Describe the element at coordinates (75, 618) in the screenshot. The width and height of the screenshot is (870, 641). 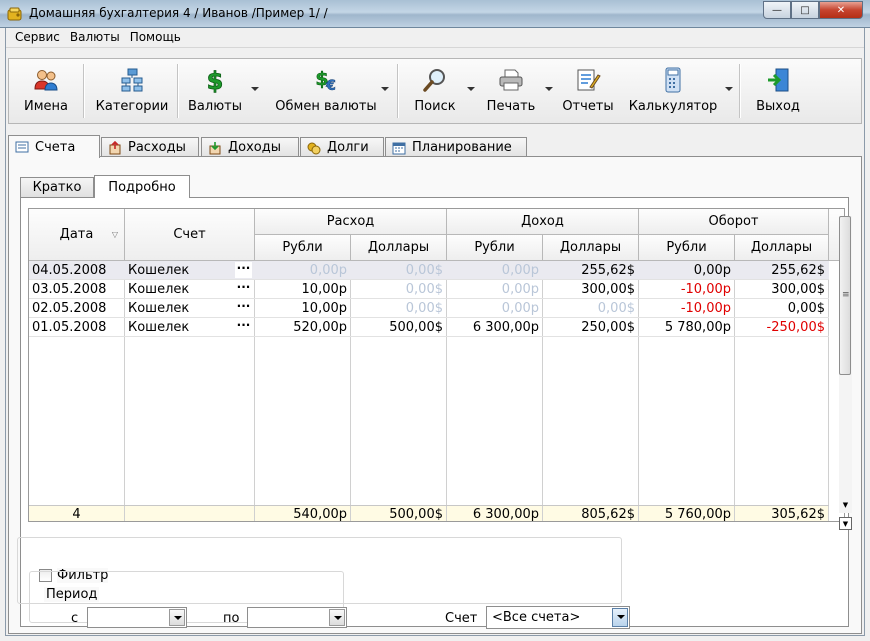
I see `from-date-label: с` at that location.